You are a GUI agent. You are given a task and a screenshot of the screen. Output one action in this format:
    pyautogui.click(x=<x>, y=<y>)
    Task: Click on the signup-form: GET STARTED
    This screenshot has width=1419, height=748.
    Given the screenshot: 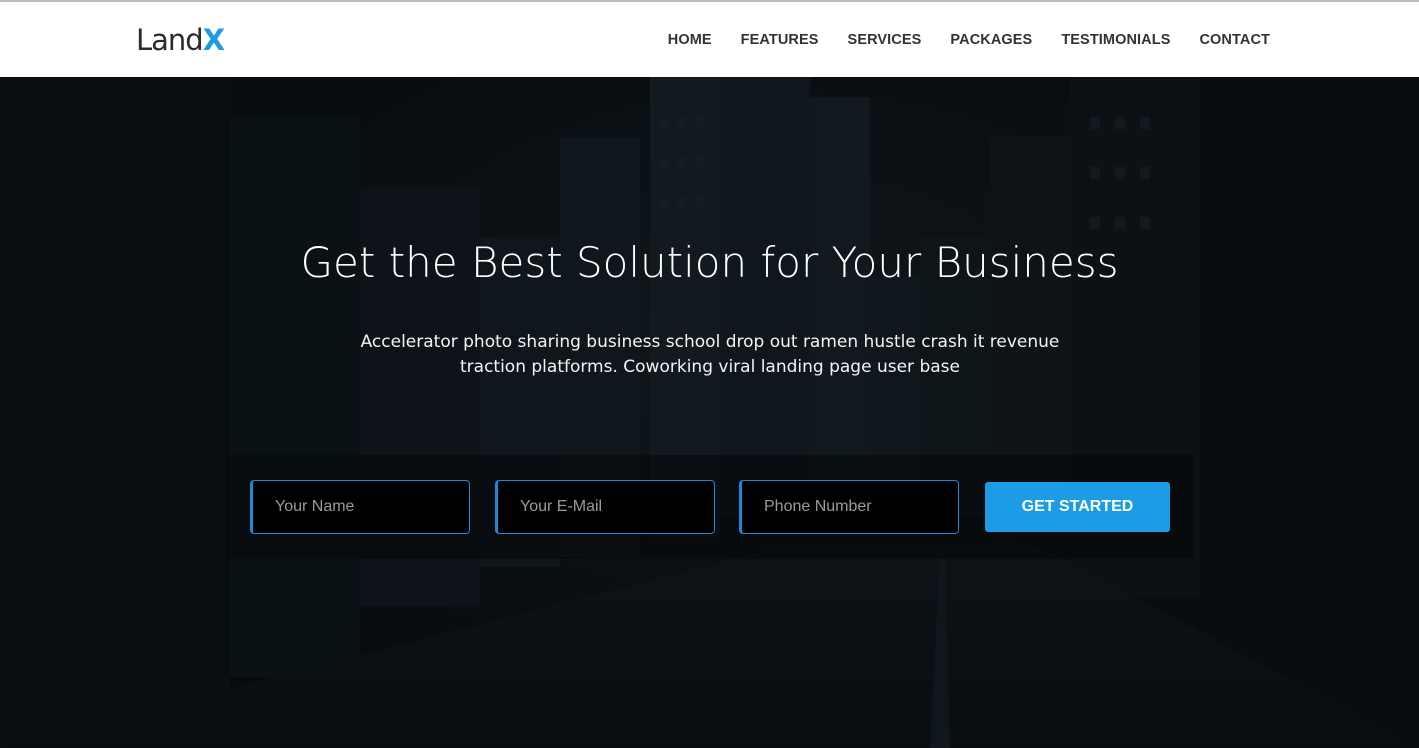 What is the action you would take?
    pyautogui.click(x=710, y=507)
    